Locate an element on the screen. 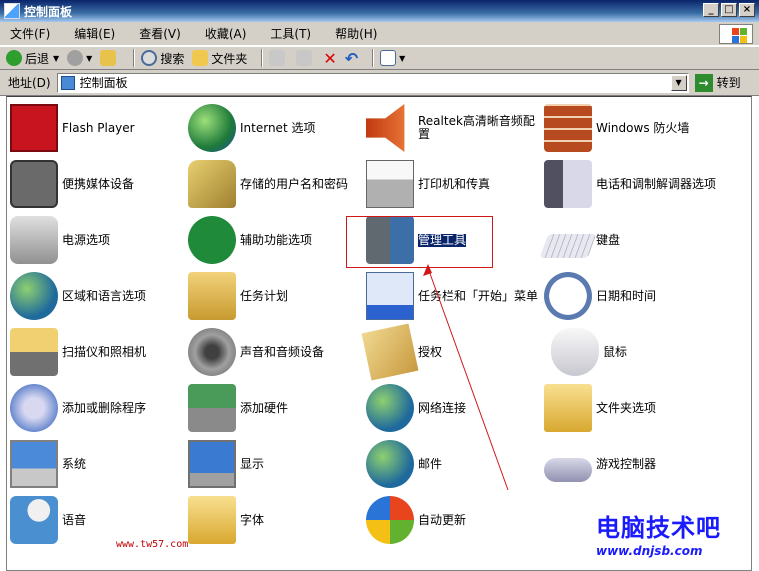 The height and width of the screenshot is (571, 759). delete-button: ✕ is located at coordinates (329, 58).